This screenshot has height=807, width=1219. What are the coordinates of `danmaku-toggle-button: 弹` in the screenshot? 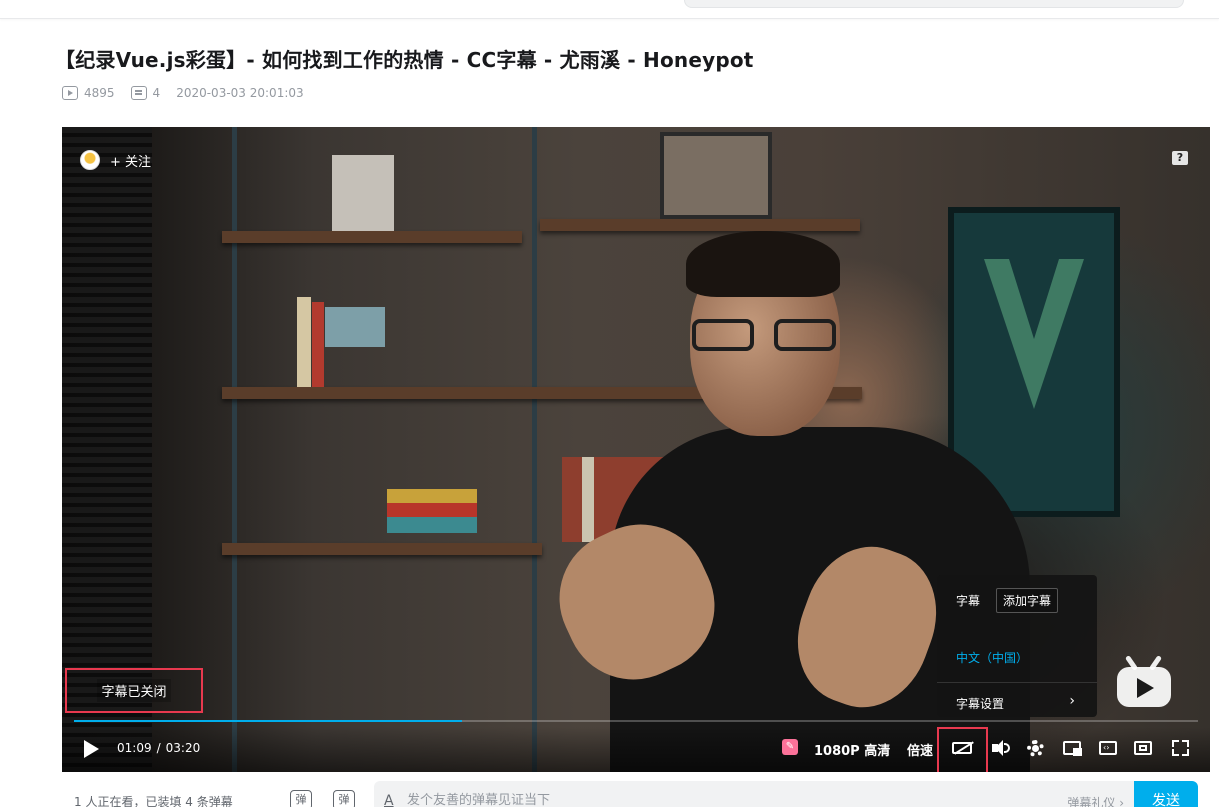 It's located at (301, 798).